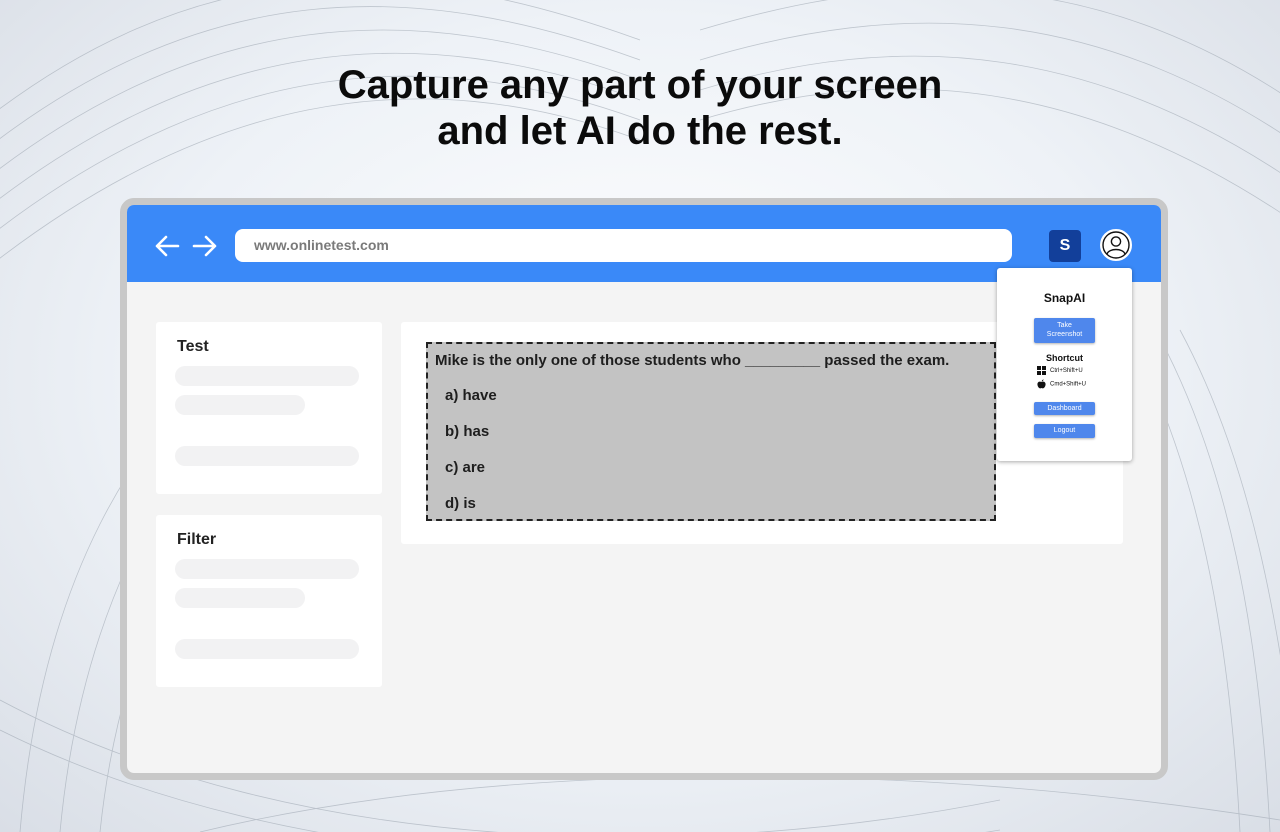  I want to click on option-d: d) is, so click(460, 503).